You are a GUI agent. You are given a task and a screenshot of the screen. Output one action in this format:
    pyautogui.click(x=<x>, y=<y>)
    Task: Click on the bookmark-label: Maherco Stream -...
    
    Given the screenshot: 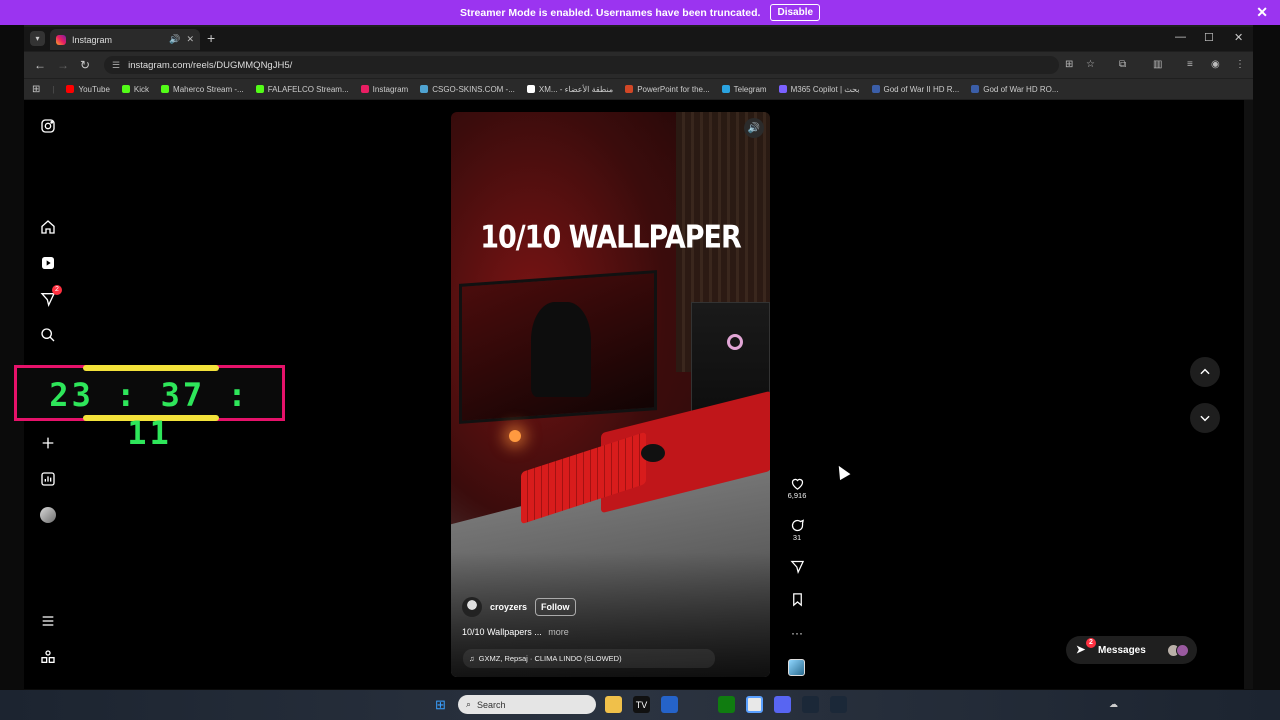 What is the action you would take?
    pyautogui.click(x=208, y=89)
    